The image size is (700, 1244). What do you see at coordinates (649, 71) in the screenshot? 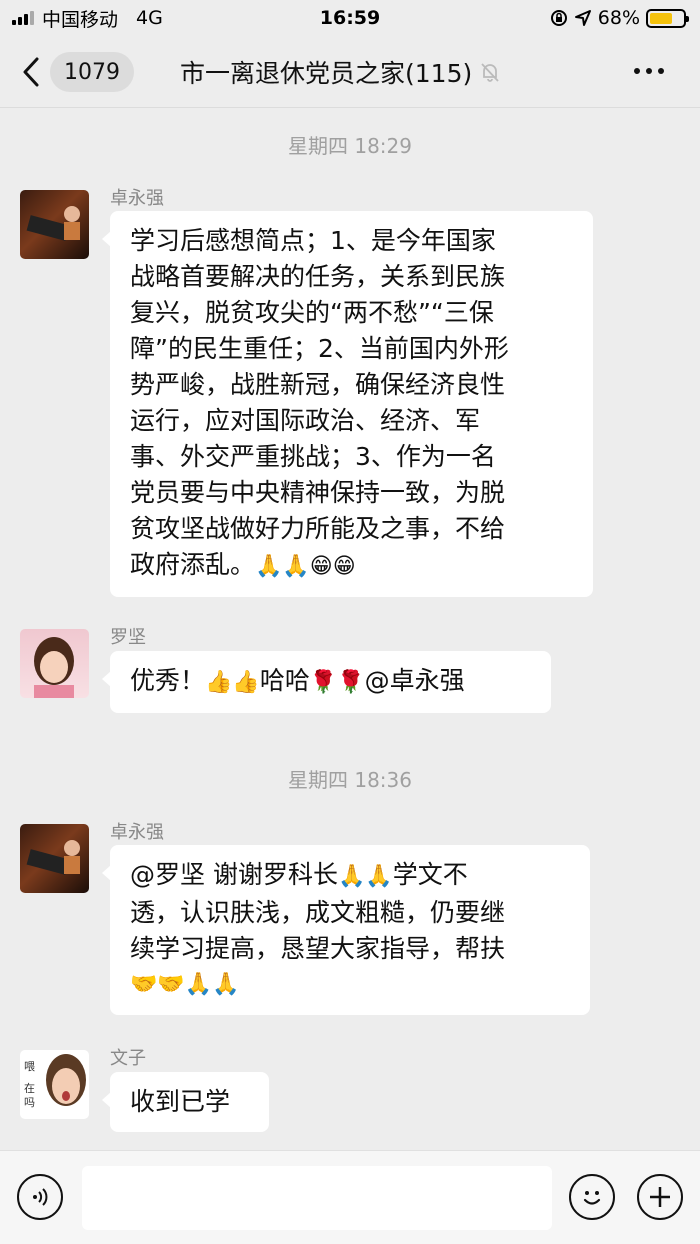
I see `more-options-button` at bounding box center [649, 71].